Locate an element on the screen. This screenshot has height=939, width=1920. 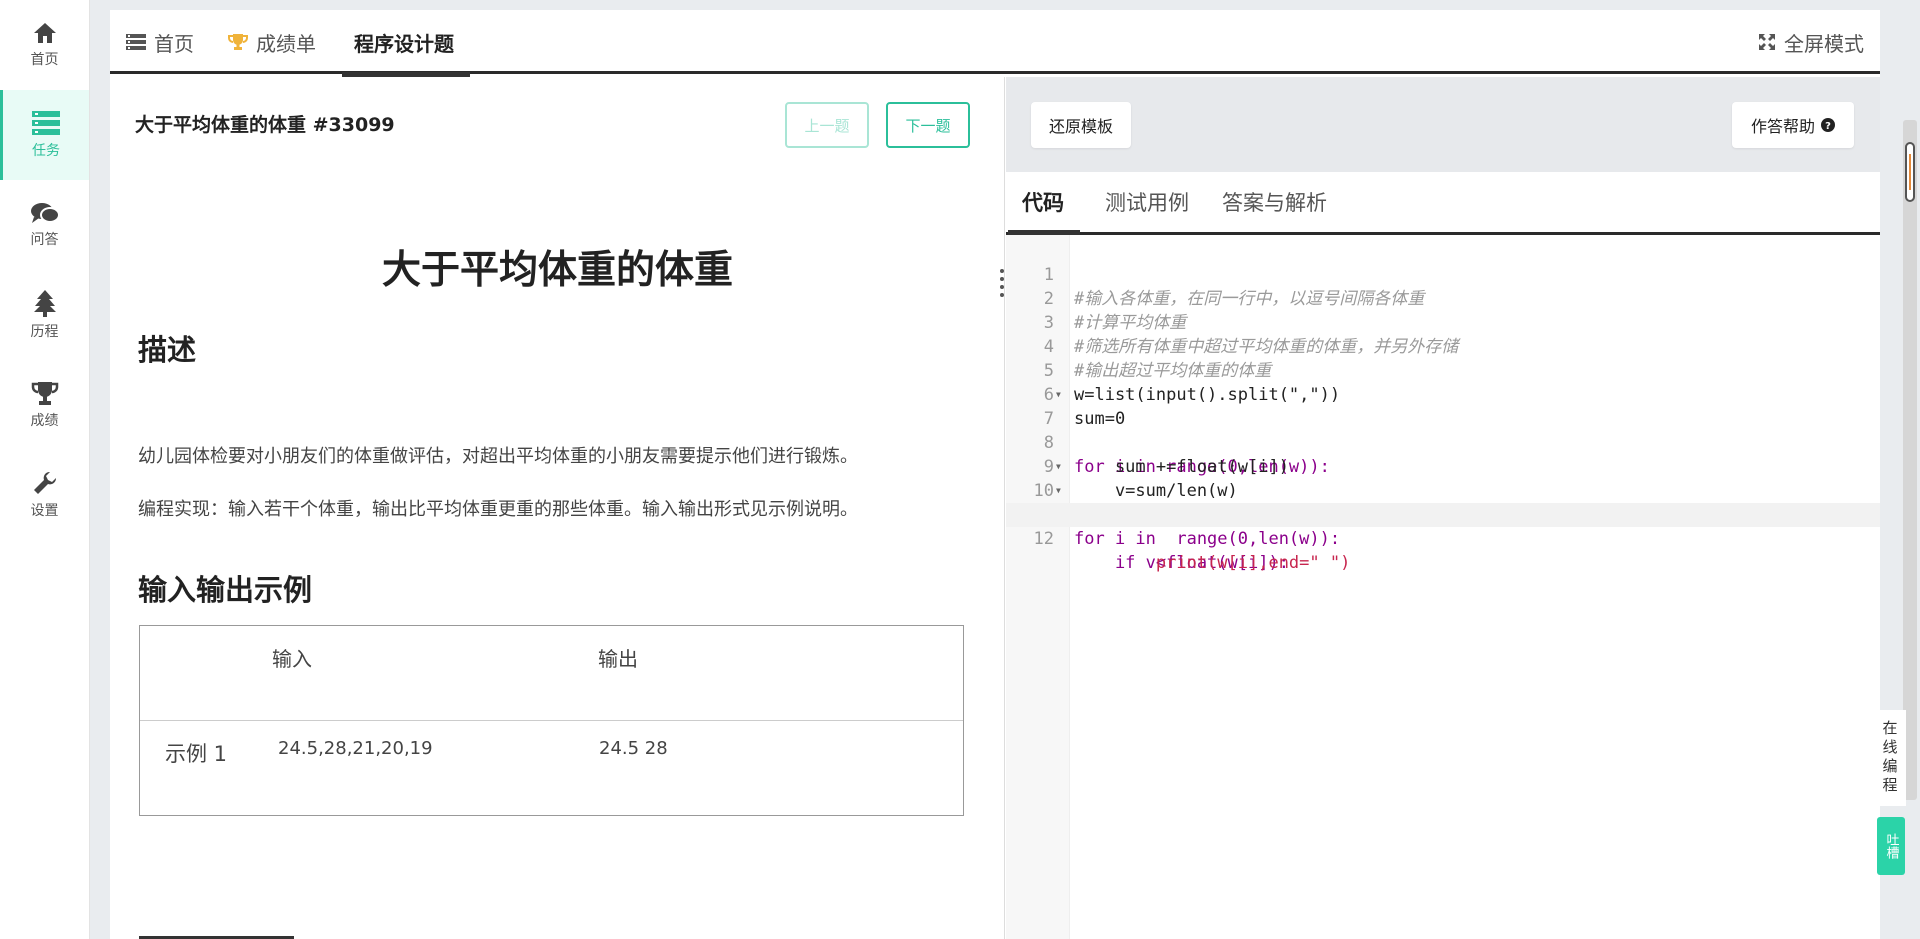
description-heading: 描述 is located at coordinates (167, 350).